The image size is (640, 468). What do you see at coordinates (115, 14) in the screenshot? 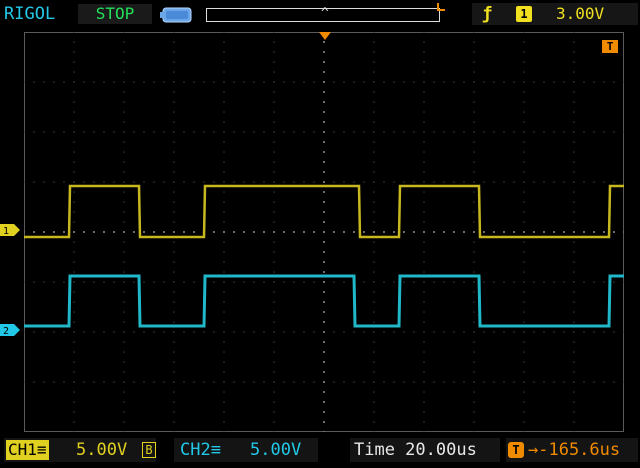
I see `run-stop-status: STOP` at bounding box center [115, 14].